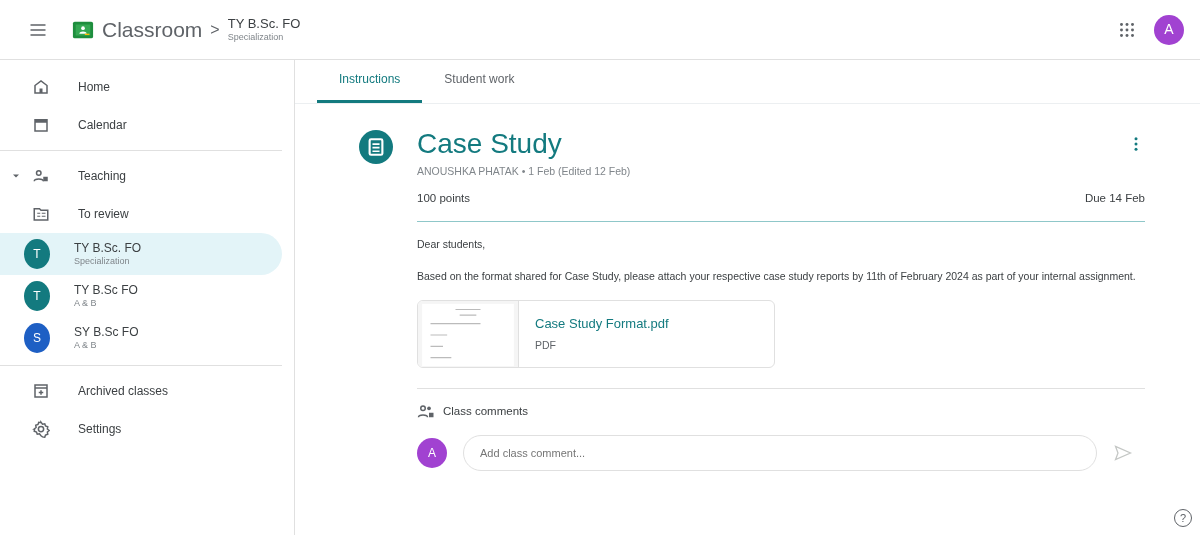 The height and width of the screenshot is (535, 1200). What do you see at coordinates (41, 429) in the screenshot?
I see `settings-icon` at bounding box center [41, 429].